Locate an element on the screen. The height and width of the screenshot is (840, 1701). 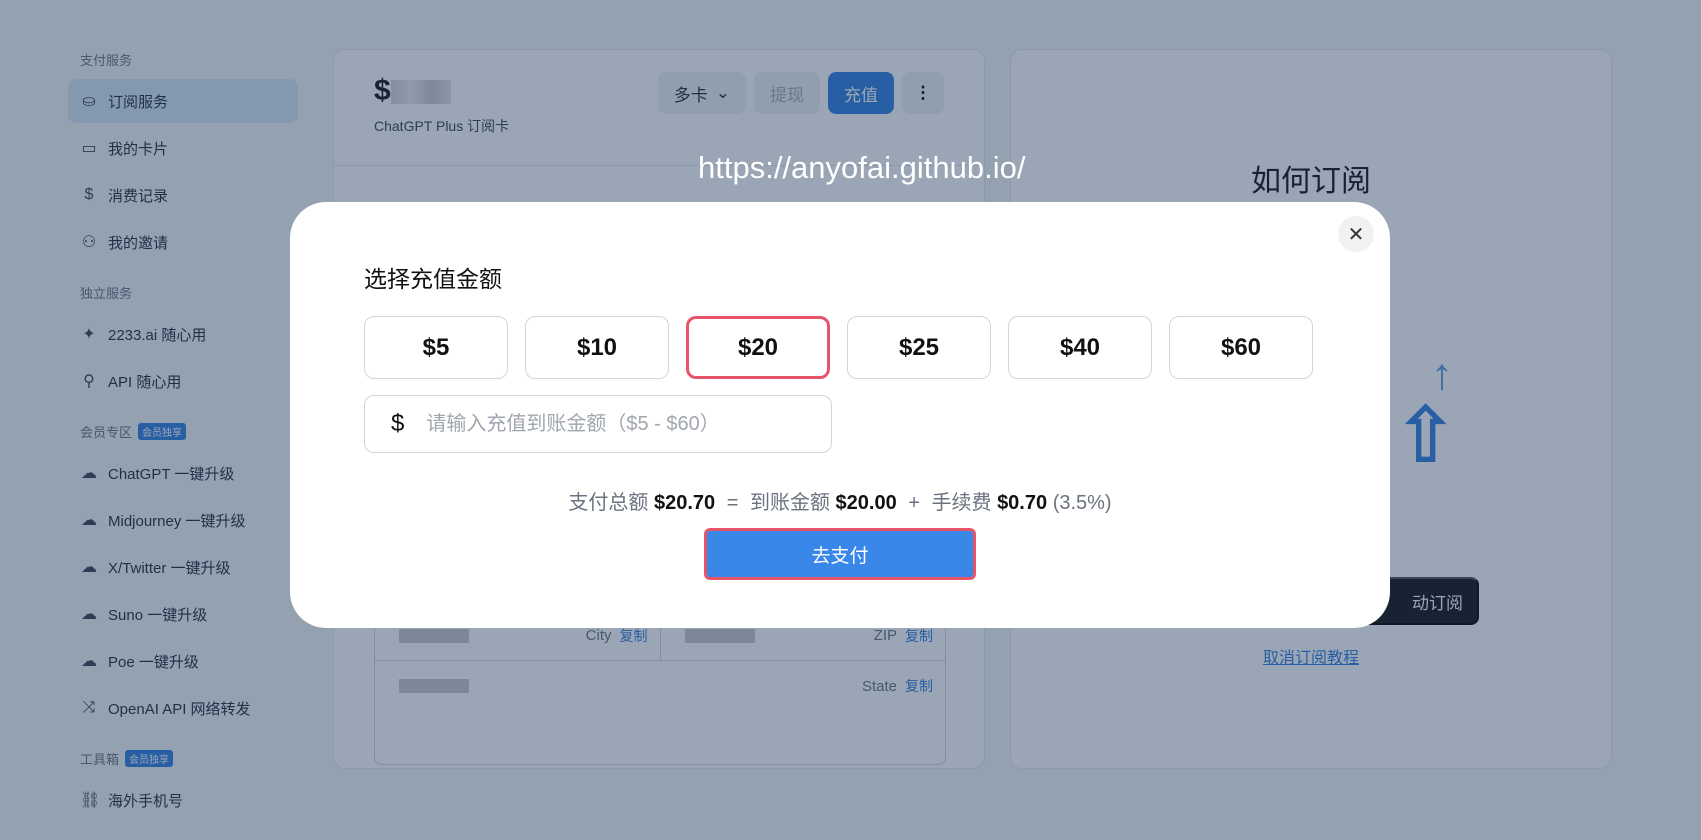
custom-amount-field: $ is located at coordinates (598, 424).